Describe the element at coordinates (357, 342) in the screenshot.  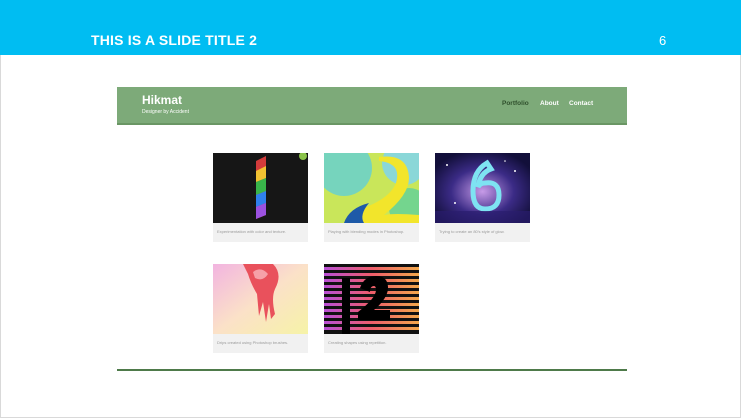
I see `portfolio-caption: Creating shapes using repetition.` at that location.